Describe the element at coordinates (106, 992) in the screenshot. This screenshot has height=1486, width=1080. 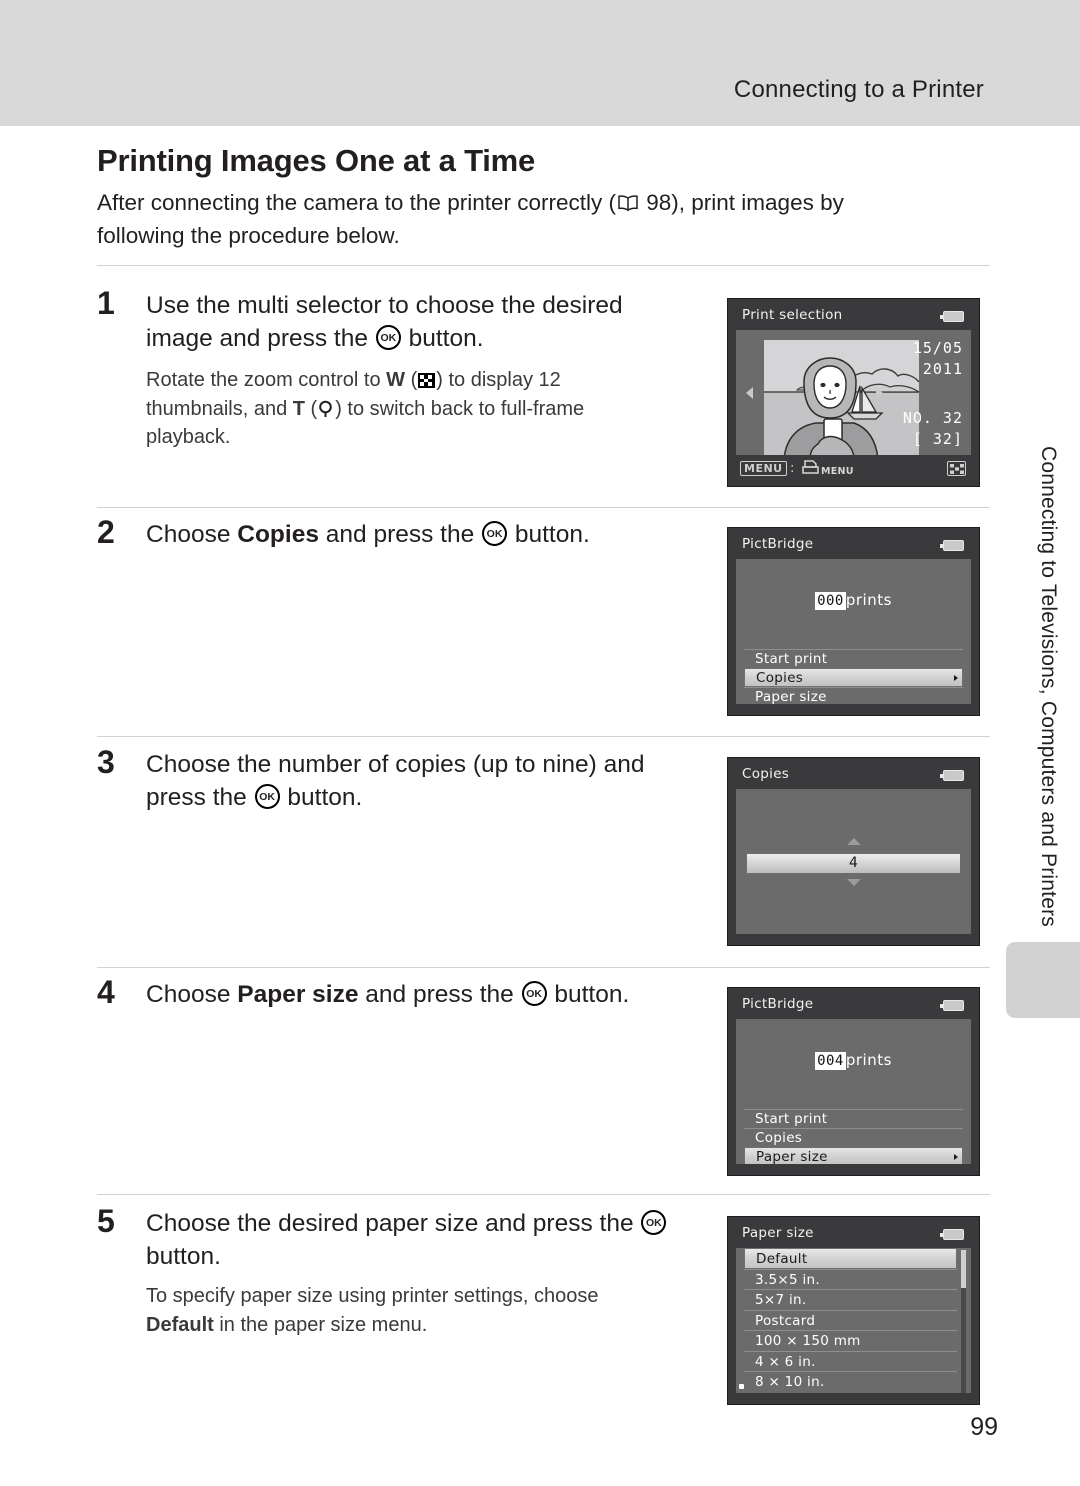
I see `step-4-number: 4` at that location.